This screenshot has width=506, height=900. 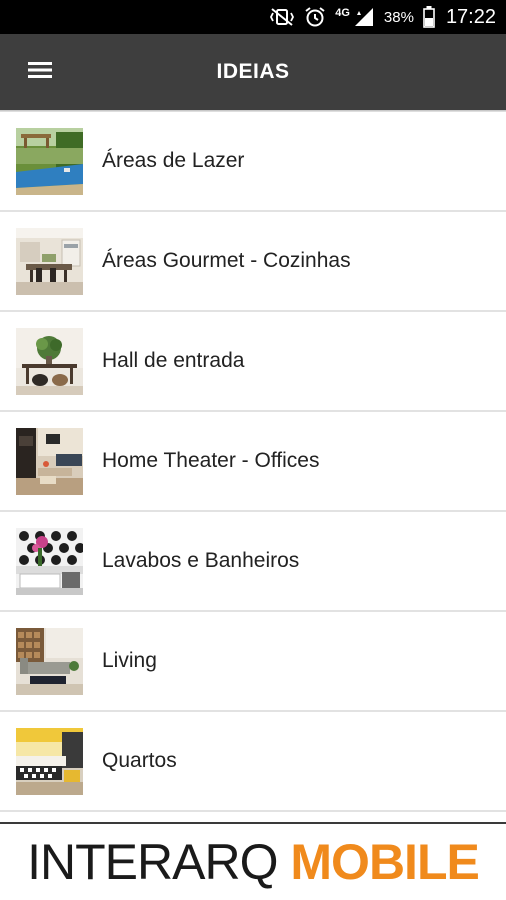 I want to click on clock: 17:22, so click(x=470, y=16).